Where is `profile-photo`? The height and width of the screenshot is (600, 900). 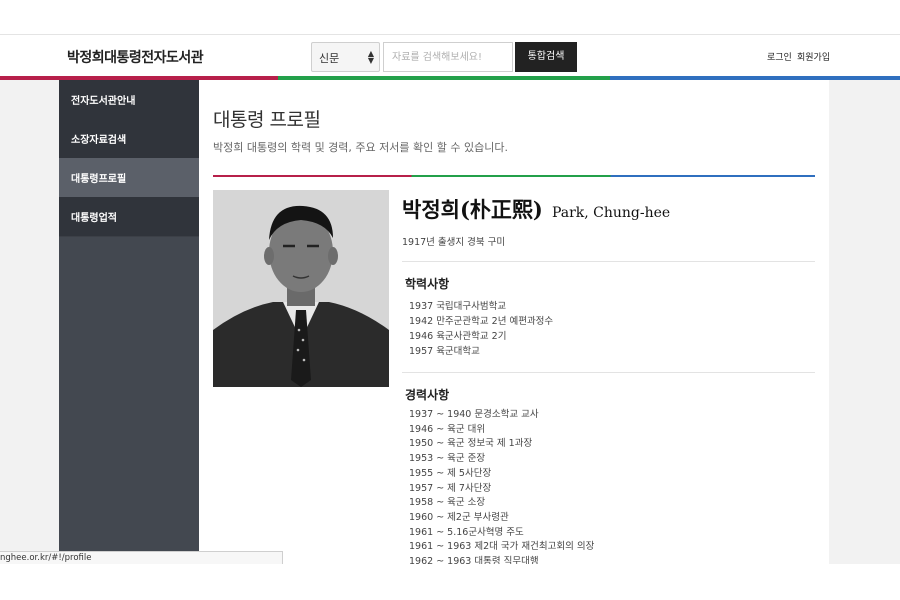 profile-photo is located at coordinates (301, 288).